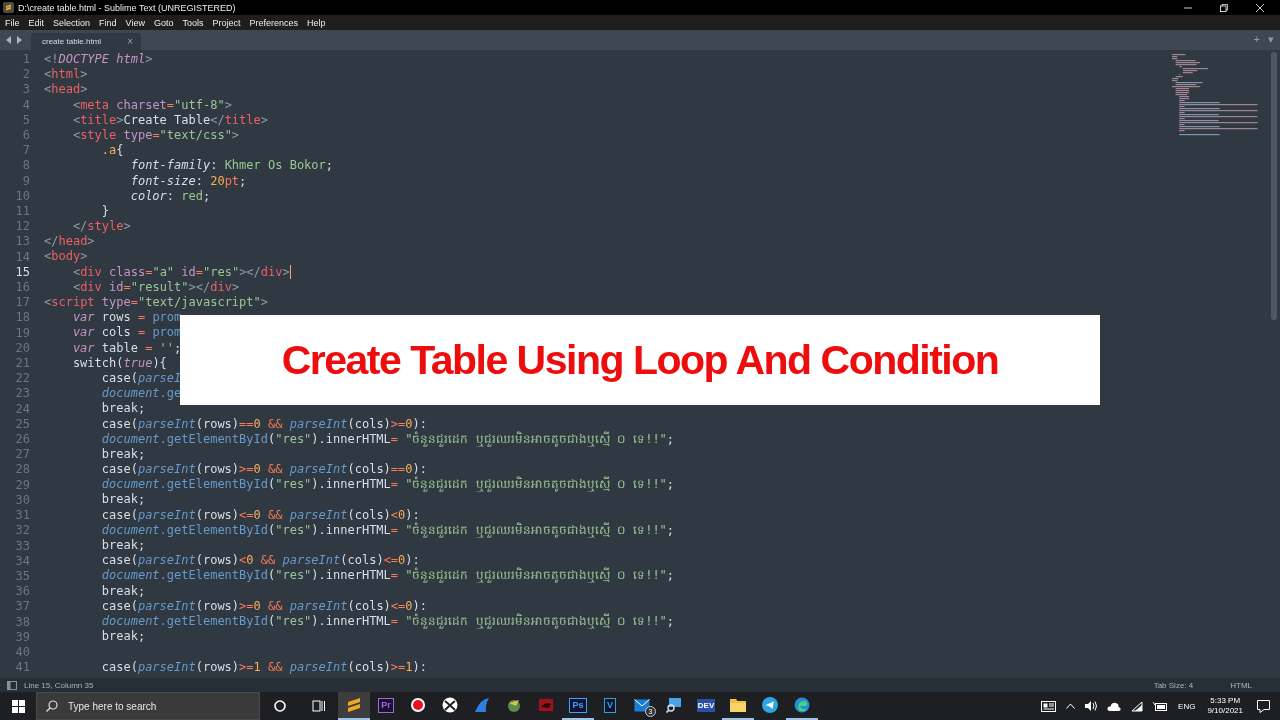  What do you see at coordinates (22, 379) in the screenshot?
I see `line-number: 22` at bounding box center [22, 379].